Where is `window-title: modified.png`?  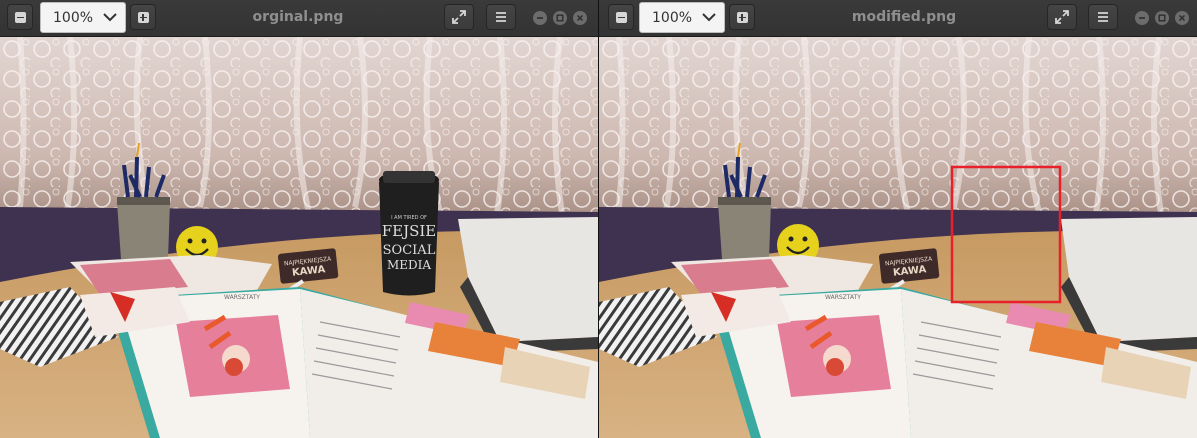 window-title: modified.png is located at coordinates (904, 17).